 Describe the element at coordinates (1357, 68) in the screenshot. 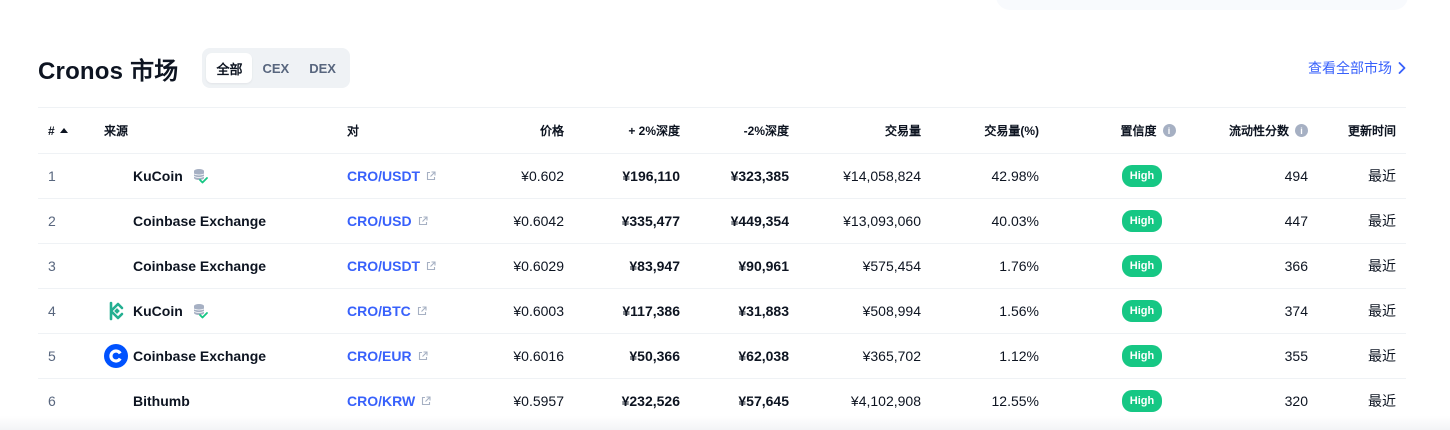

I see `view-all-markets-link: 查看全部市场` at that location.